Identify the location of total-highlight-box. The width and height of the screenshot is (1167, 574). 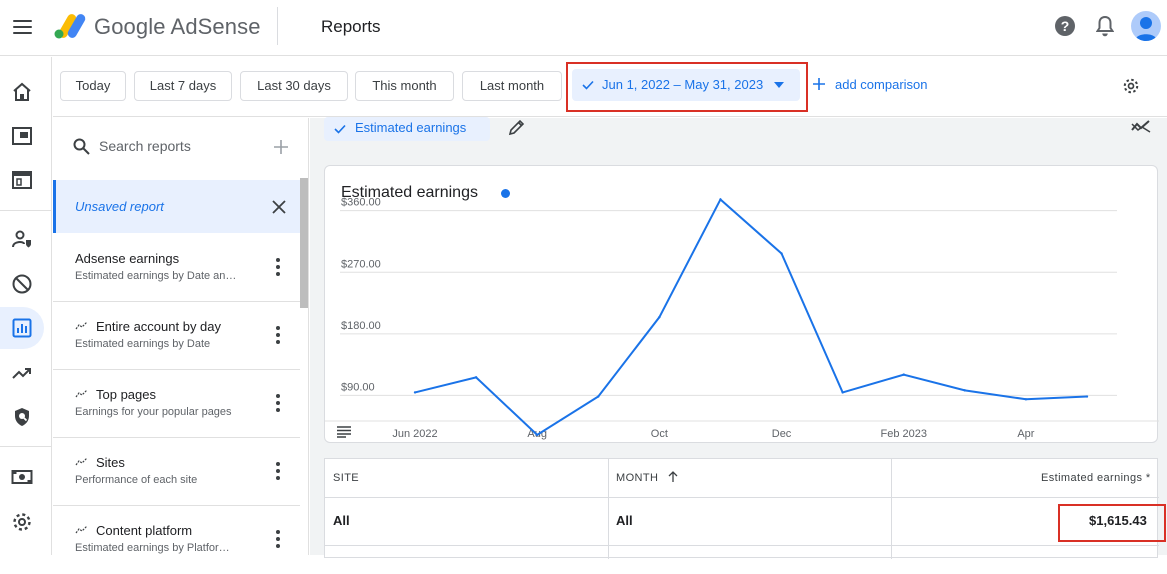
(1112, 523).